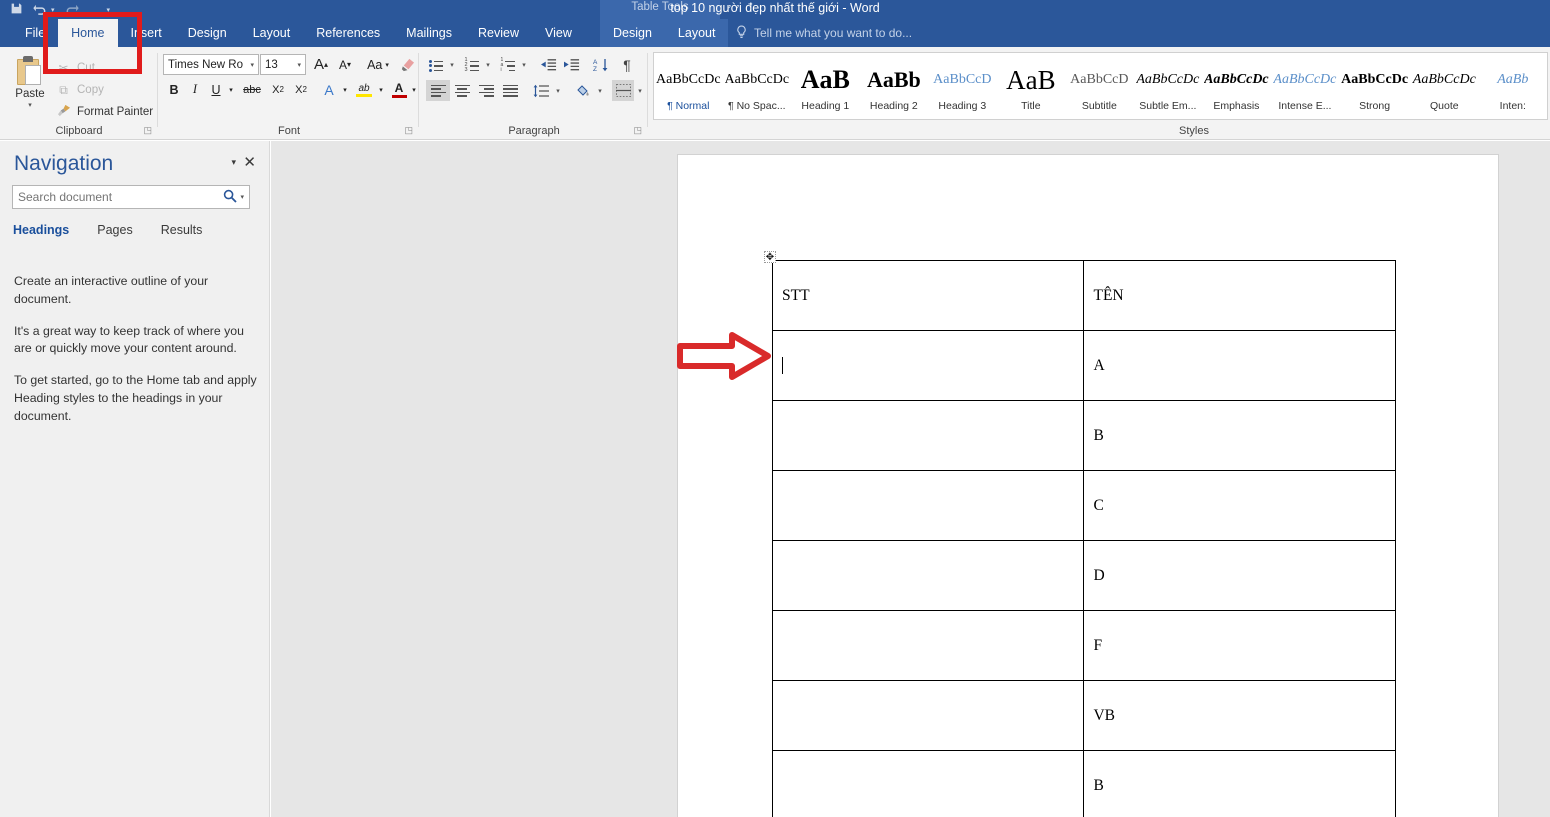 Image resolution: width=1550 pixels, height=817 pixels. I want to click on line-spacing-button, so click(541, 90).